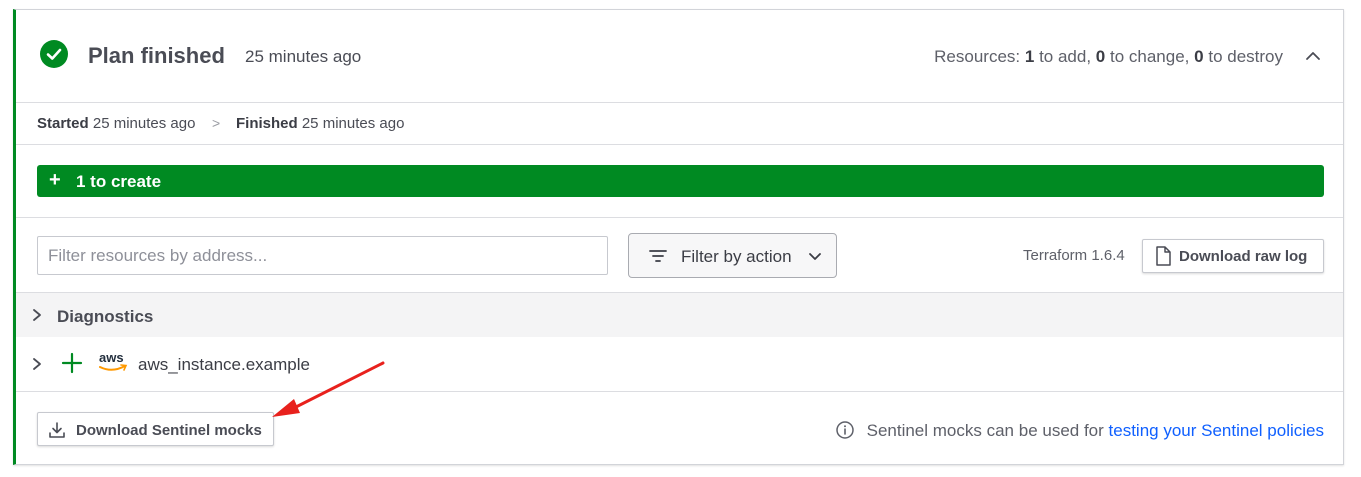 This screenshot has height=477, width=1361. I want to click on download-sentinel-mocks-label: Download Sentinel mocks, so click(169, 430).